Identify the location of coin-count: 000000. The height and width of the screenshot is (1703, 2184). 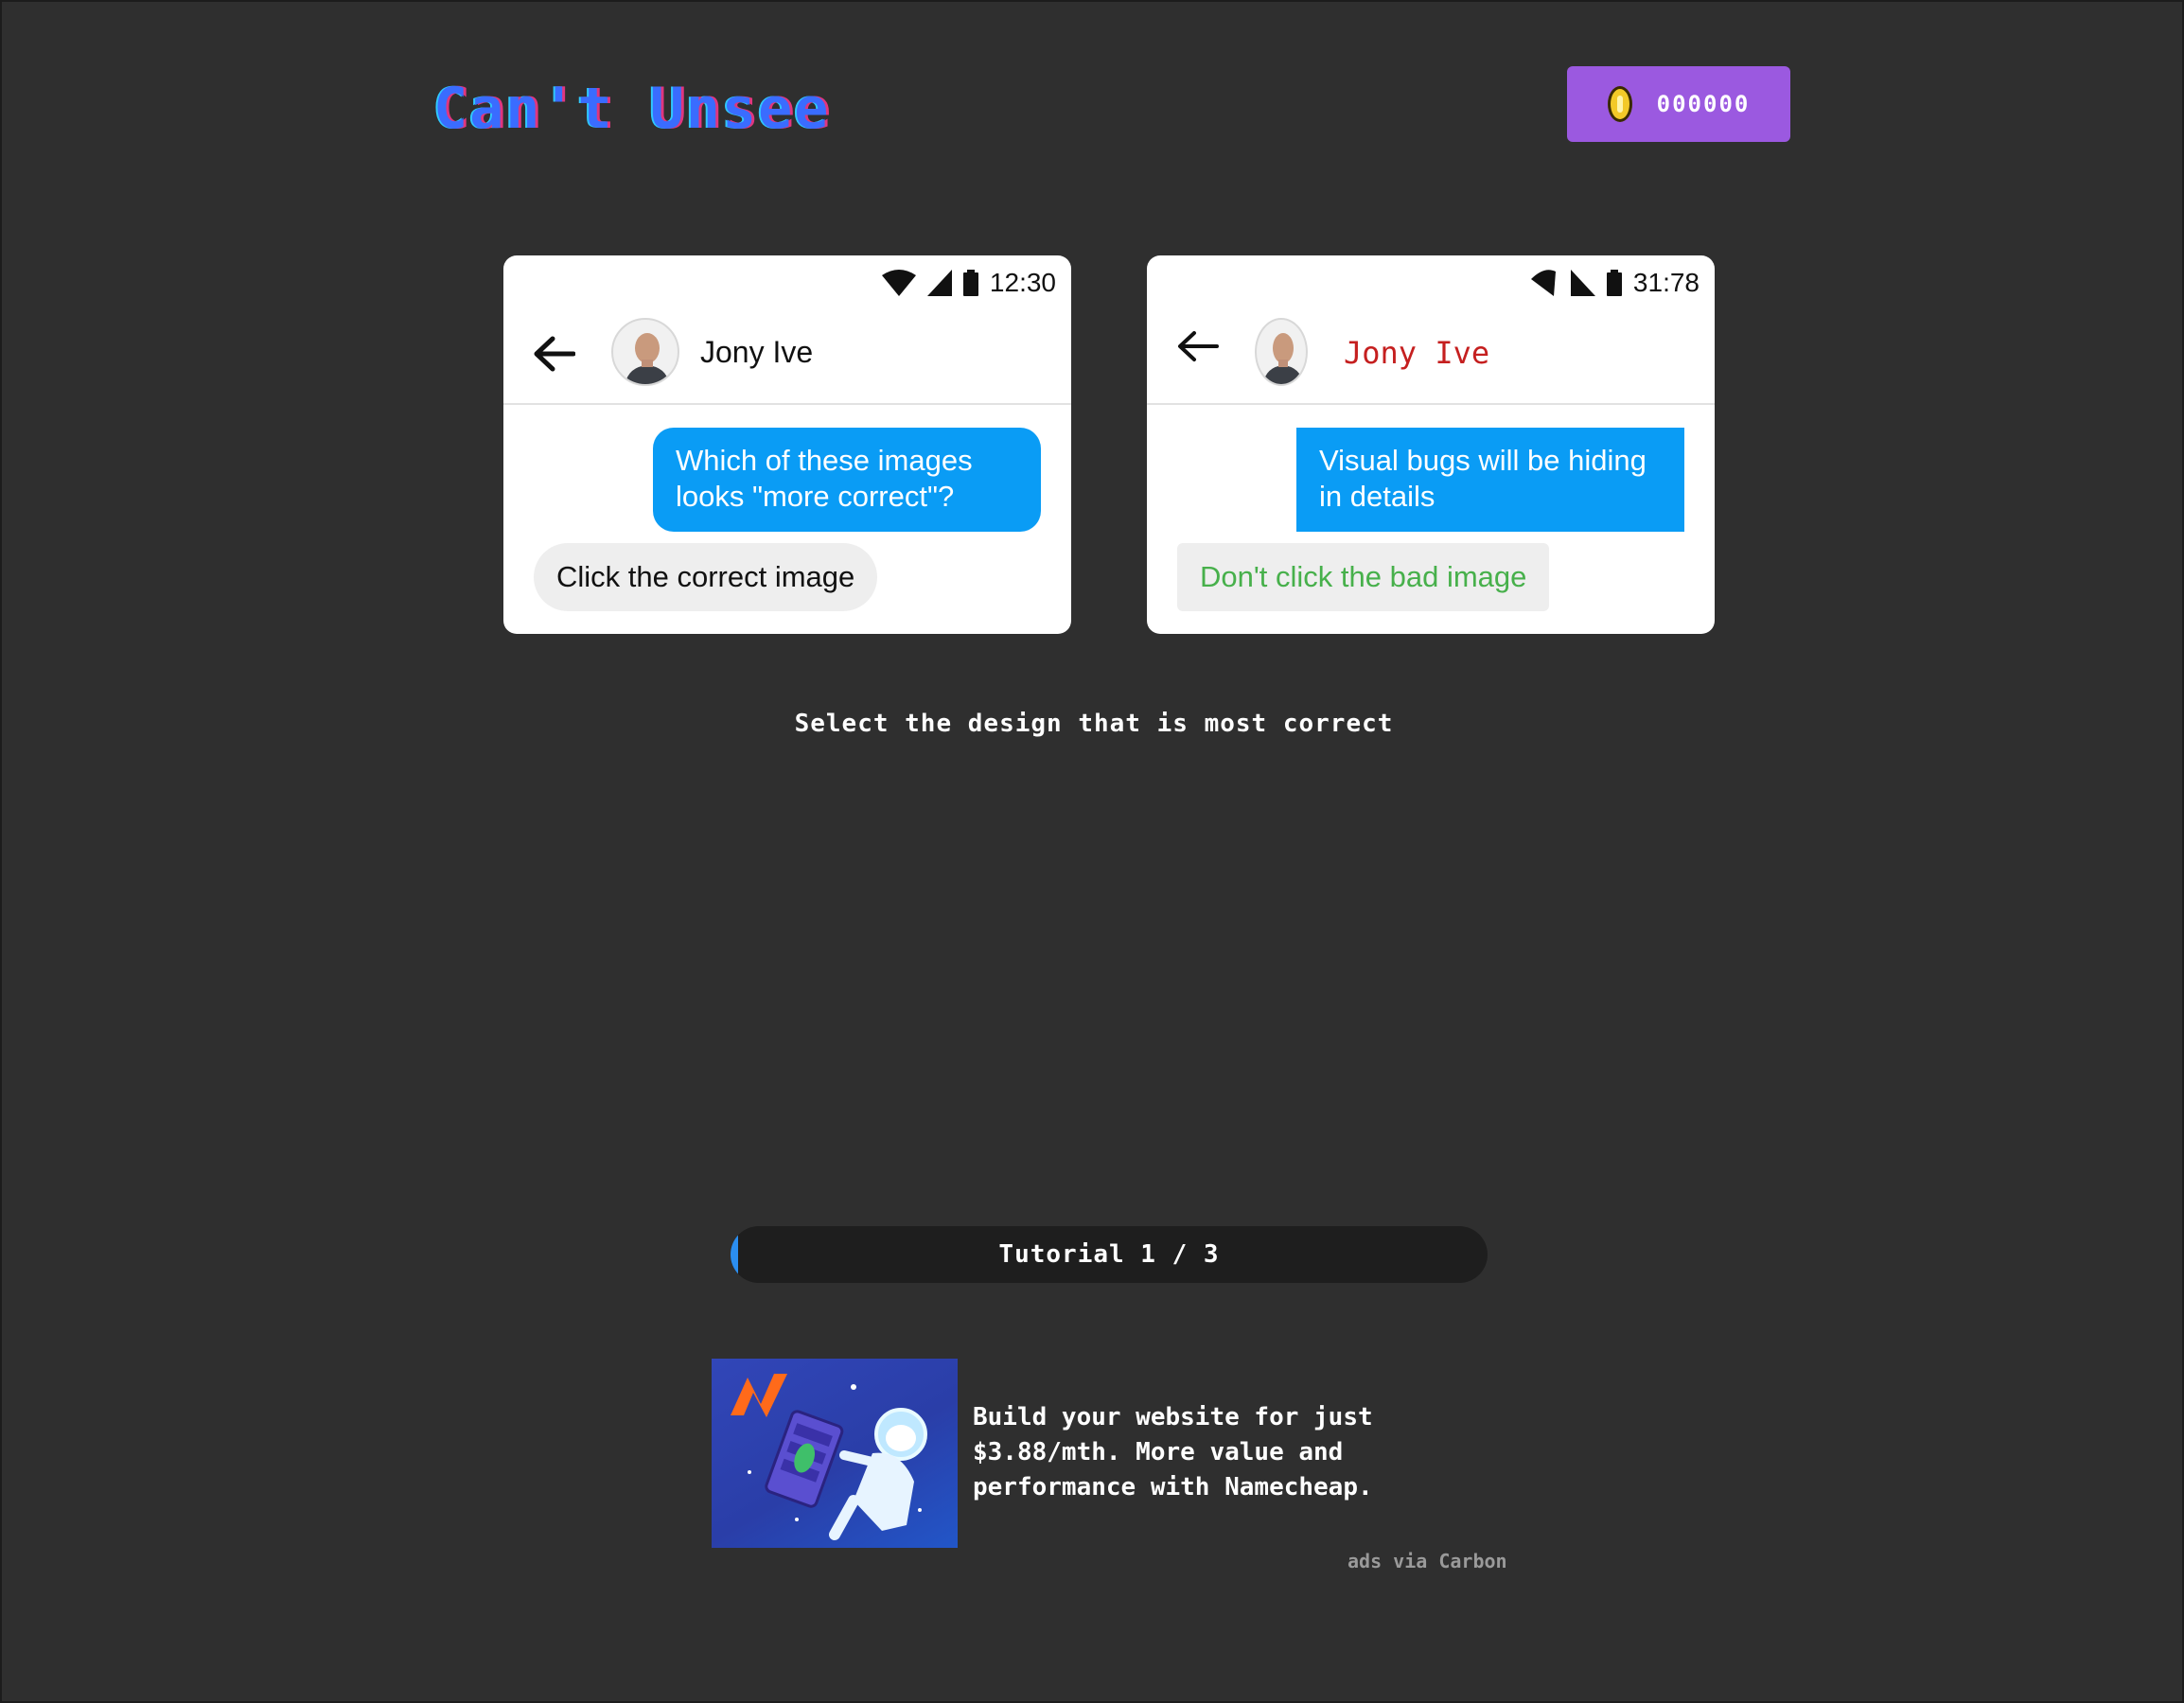
(1703, 104).